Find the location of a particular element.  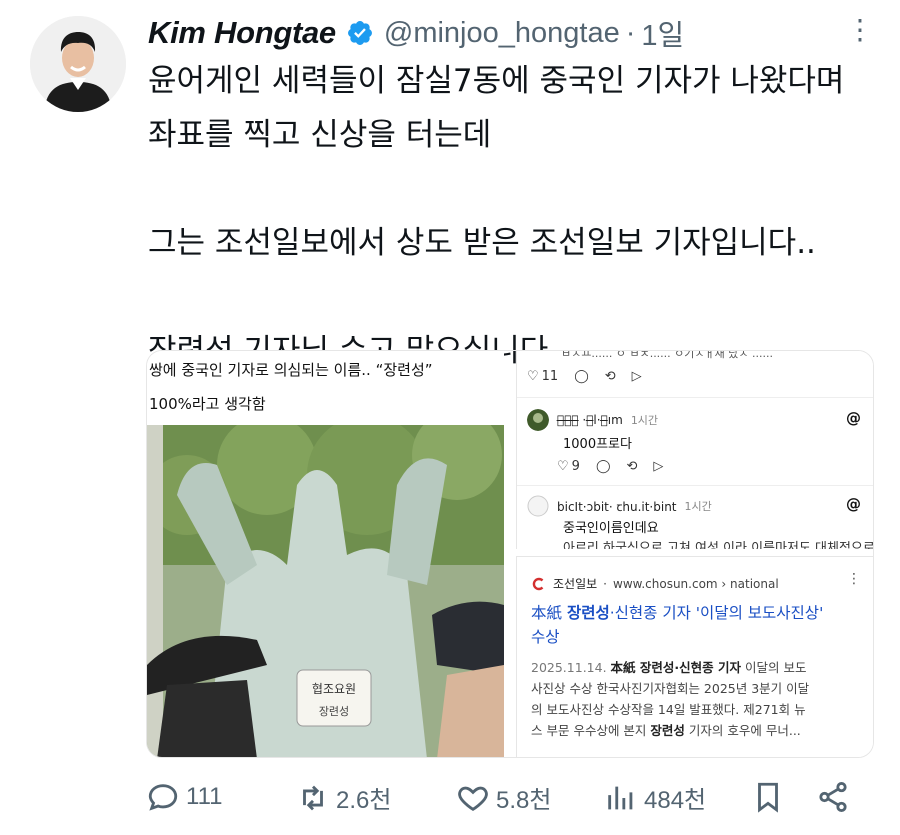

like-icon is located at coordinates (473, 798).